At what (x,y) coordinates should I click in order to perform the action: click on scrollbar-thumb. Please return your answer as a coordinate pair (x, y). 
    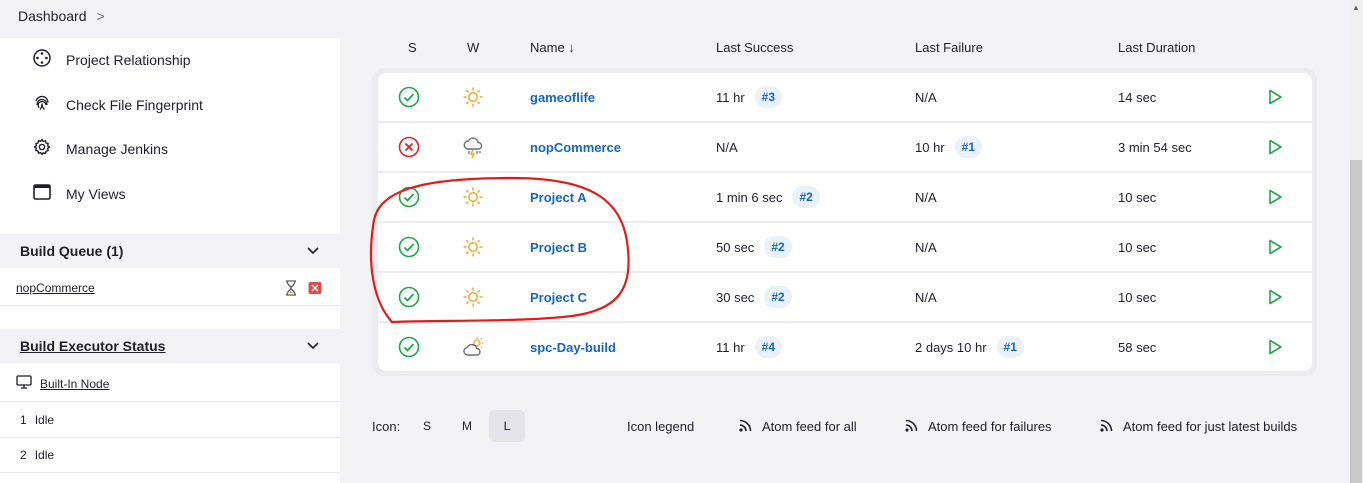
    Looking at the image, I should click on (1356, 321).